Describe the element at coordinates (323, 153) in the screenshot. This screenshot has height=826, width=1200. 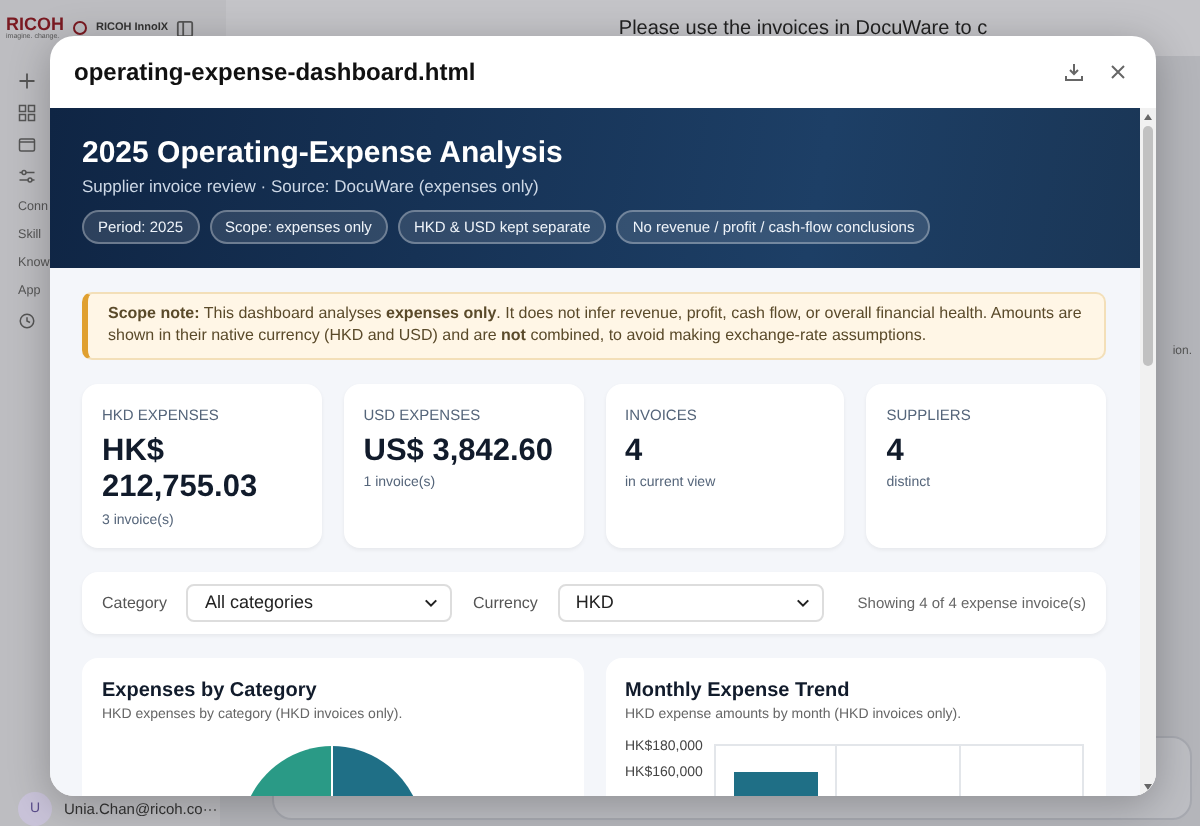
I see `dashboard-title: 2025 Operating-Expense Analysis` at that location.